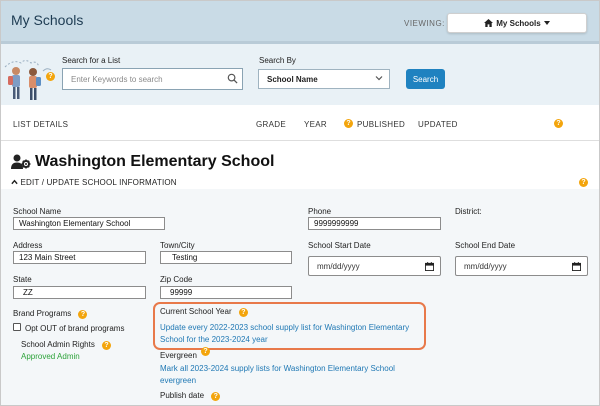  Describe the element at coordinates (50, 76) in the screenshot. I see `search-help-icon: ?` at that location.